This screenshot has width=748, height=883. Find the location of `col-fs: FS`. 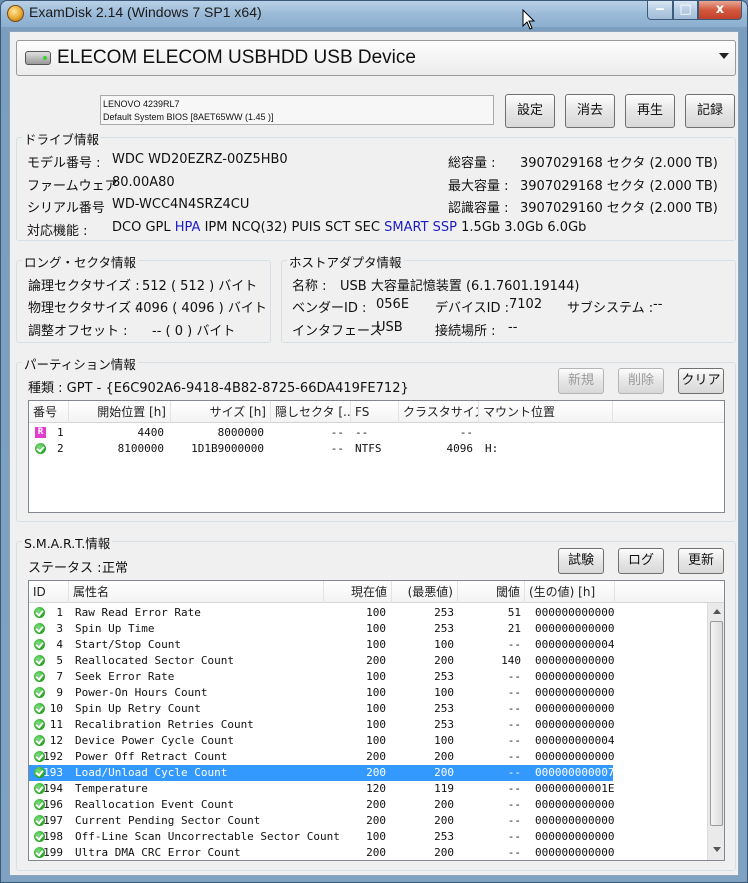

col-fs: FS is located at coordinates (375, 412).